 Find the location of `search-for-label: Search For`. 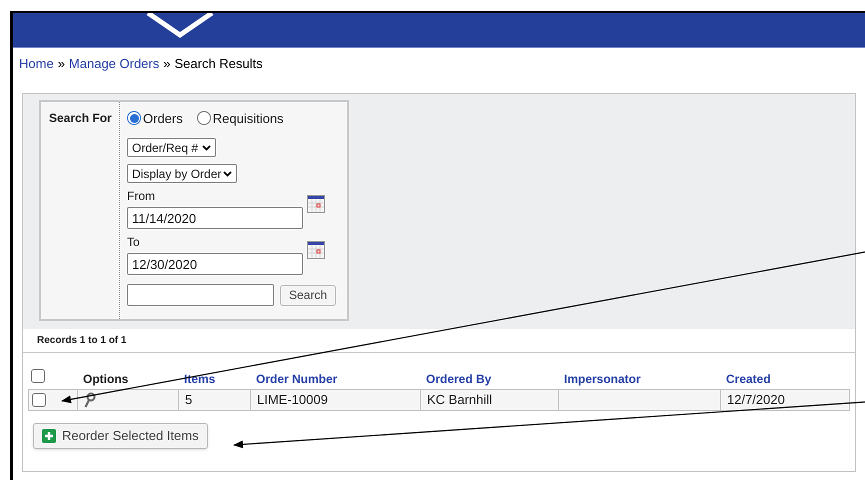

search-for-label: Search For is located at coordinates (80, 117).